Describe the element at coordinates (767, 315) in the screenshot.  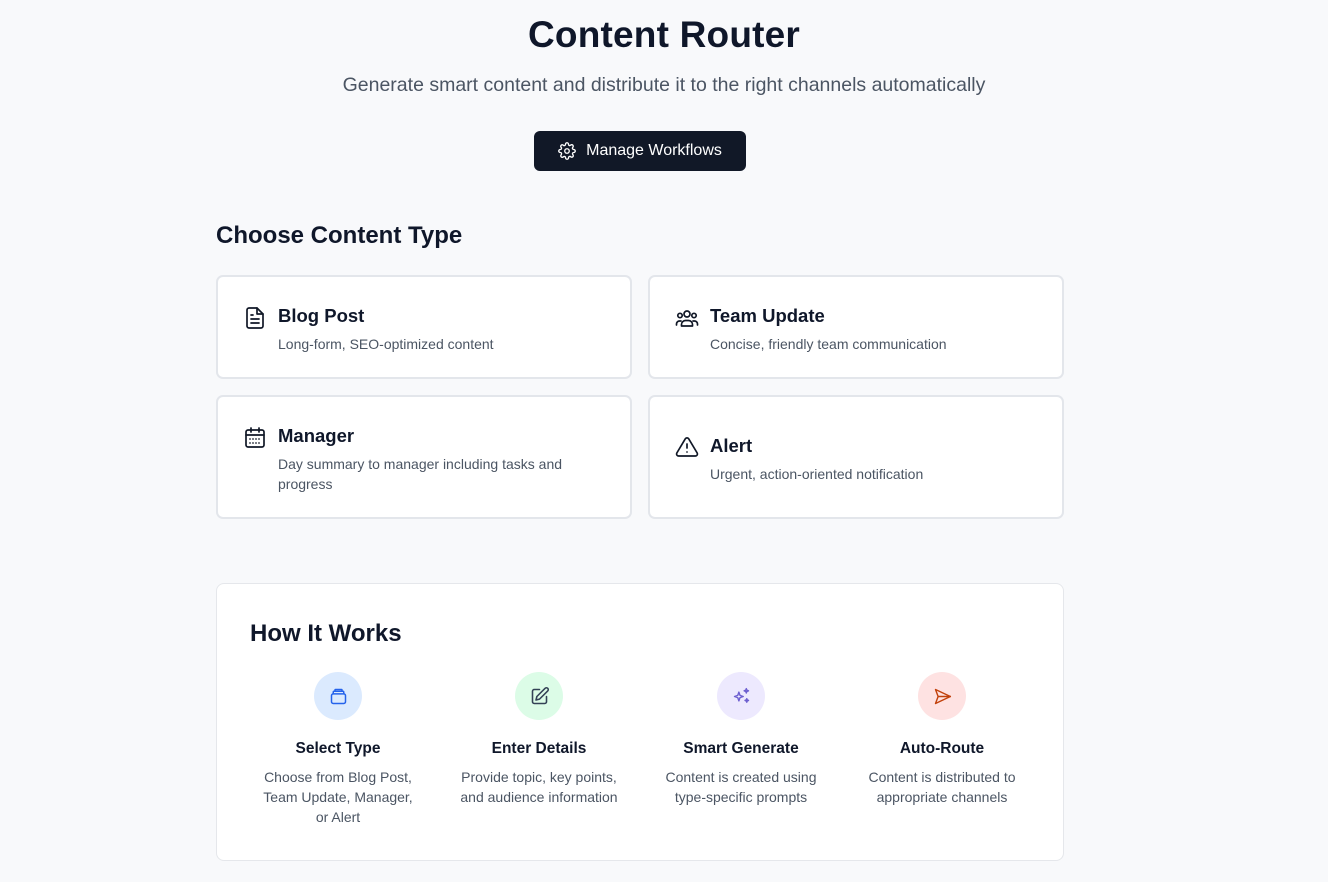
I see `card-title: Team Update` at that location.